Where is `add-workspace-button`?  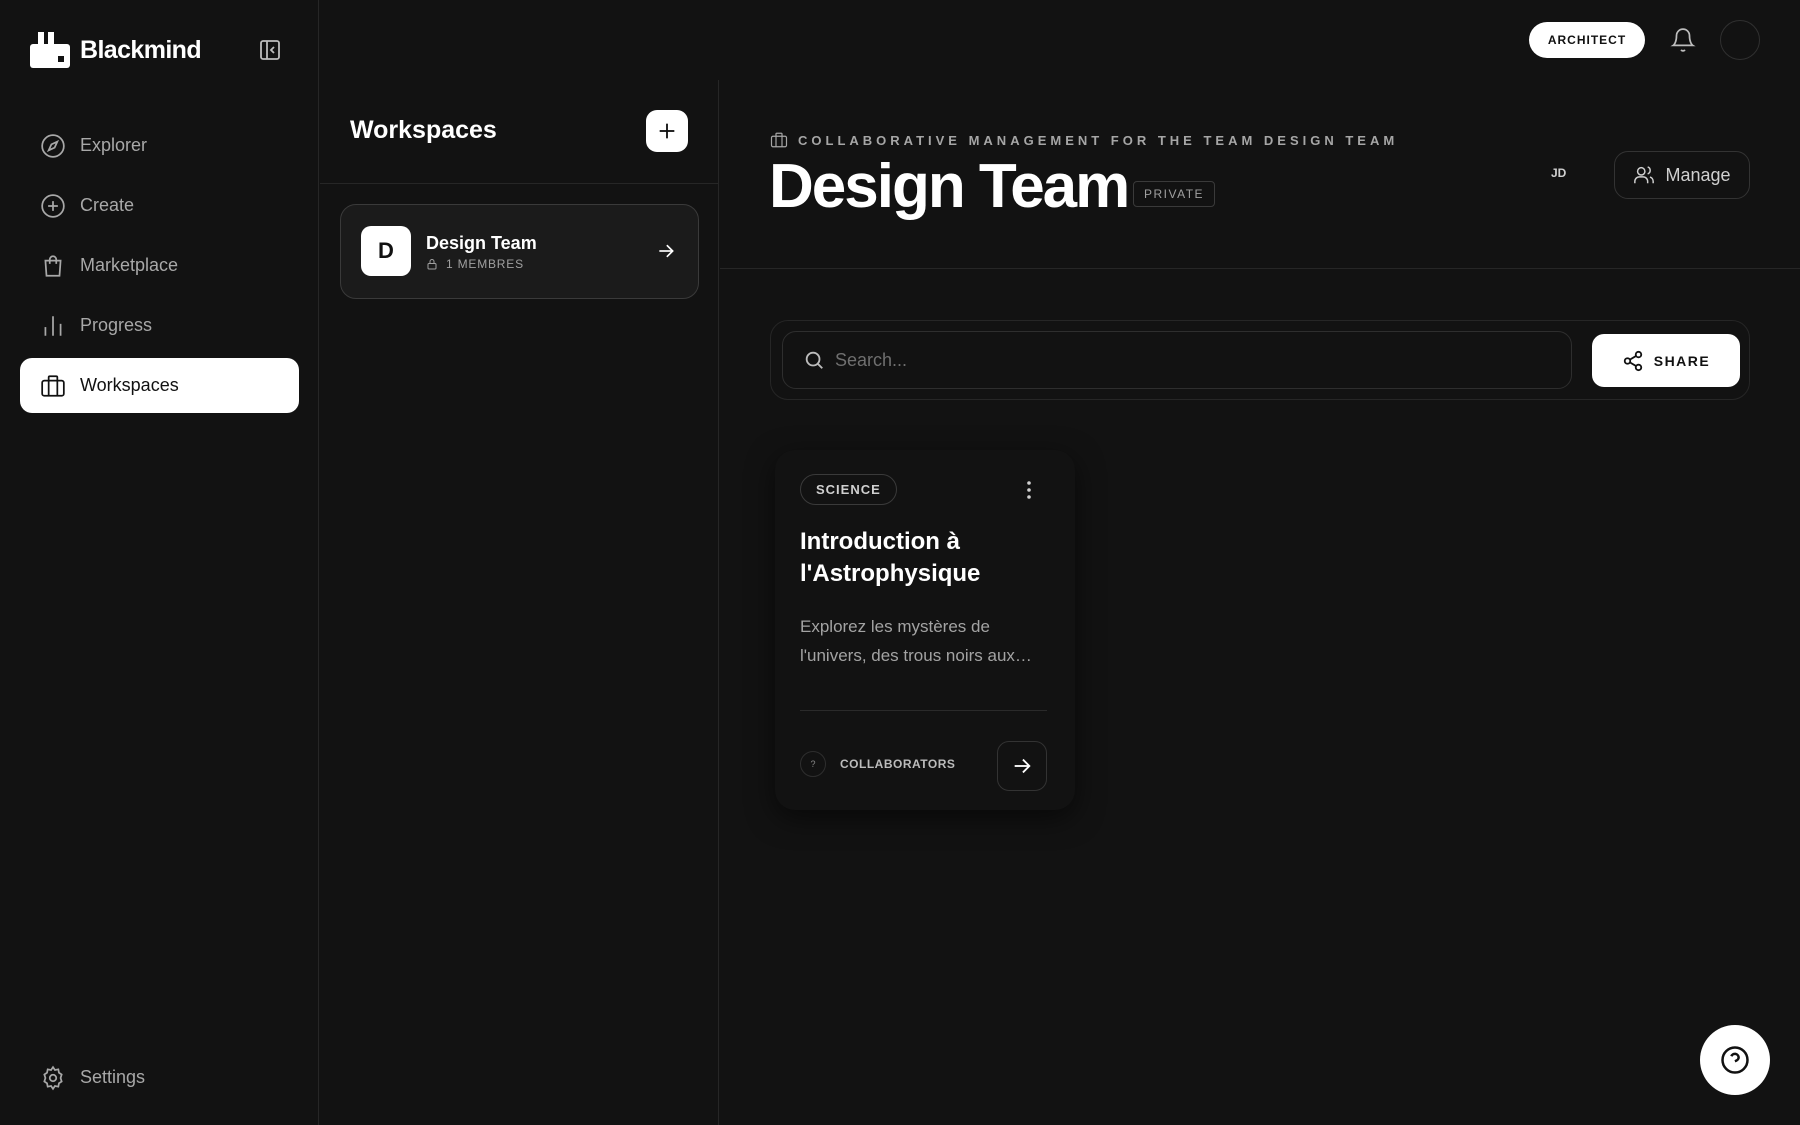 add-workspace-button is located at coordinates (667, 131).